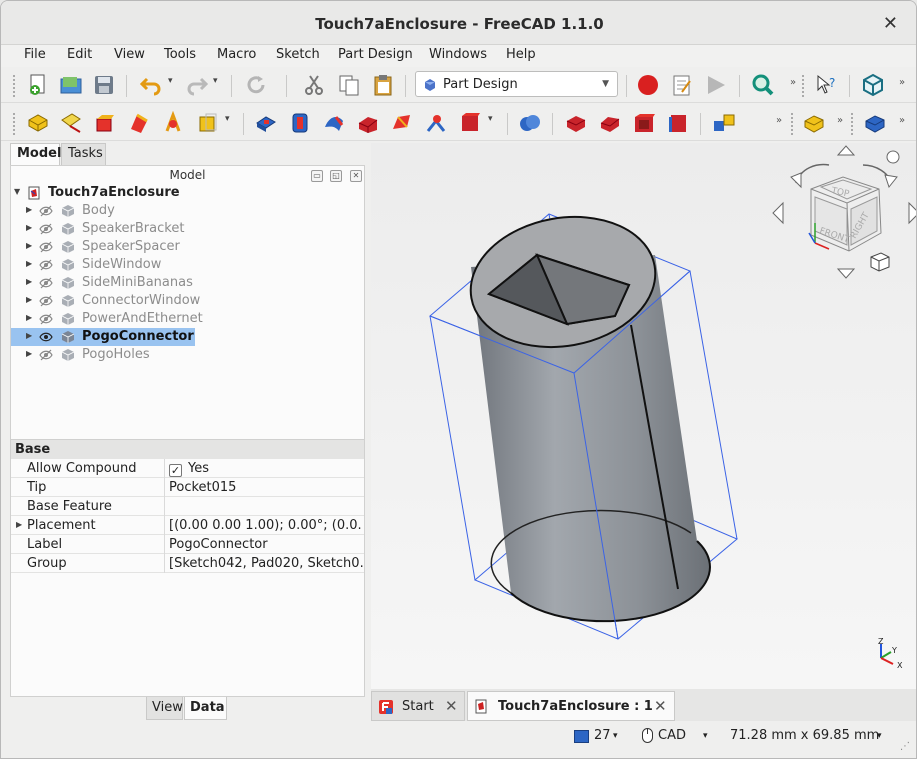 Image resolution: width=917 pixels, height=759 pixels. I want to click on fit-all-icon, so click(763, 85).